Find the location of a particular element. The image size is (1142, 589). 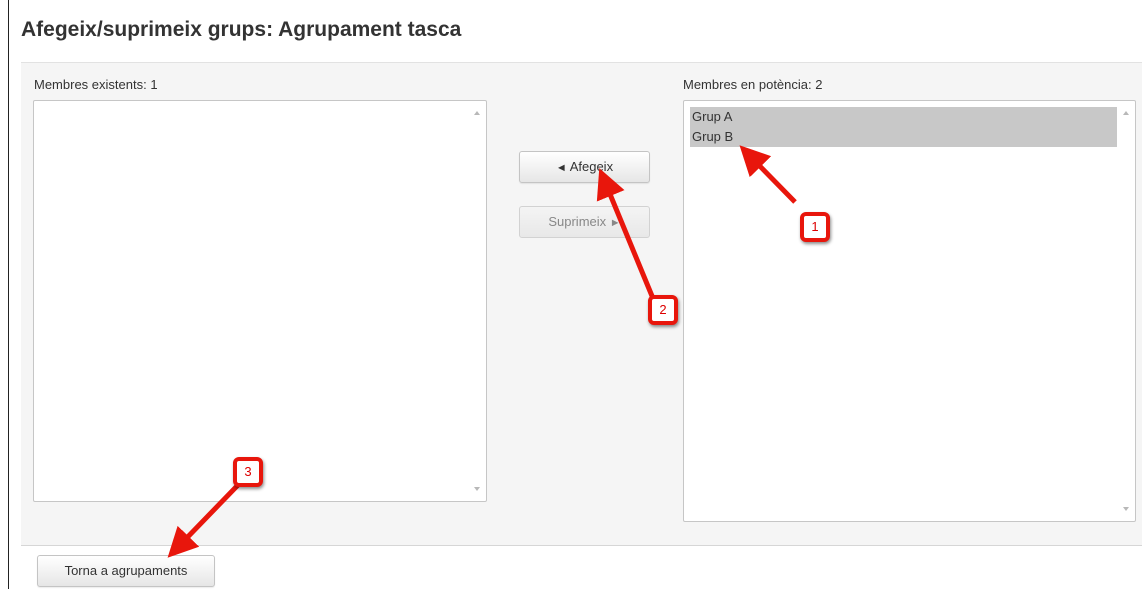

annotation-badge-1: 1 is located at coordinates (815, 227).